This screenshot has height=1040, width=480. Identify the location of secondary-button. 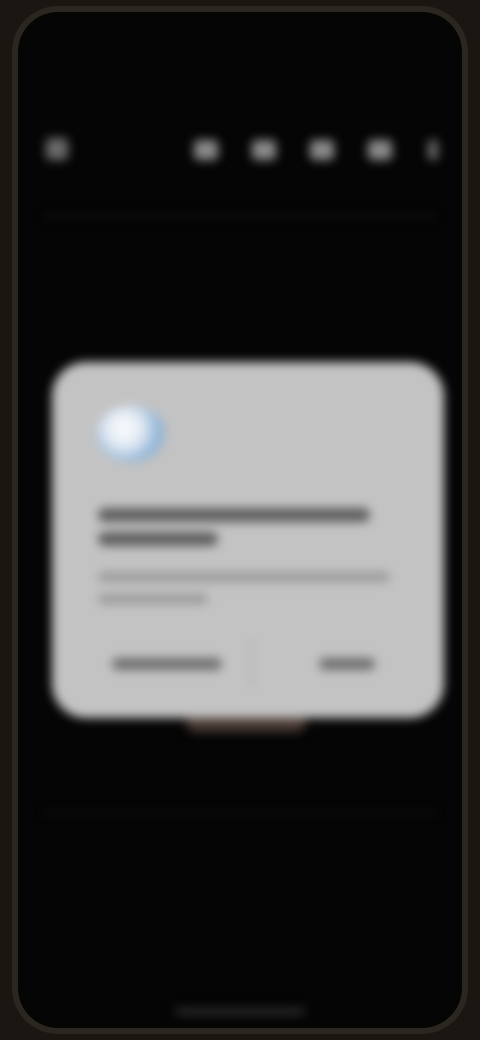
(167, 664).